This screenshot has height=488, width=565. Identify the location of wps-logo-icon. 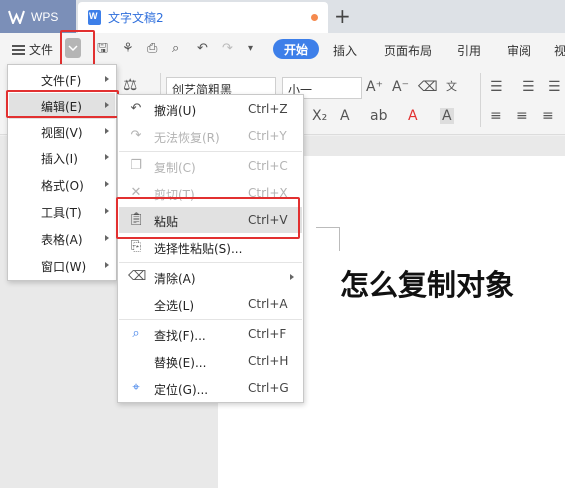
(16, 17).